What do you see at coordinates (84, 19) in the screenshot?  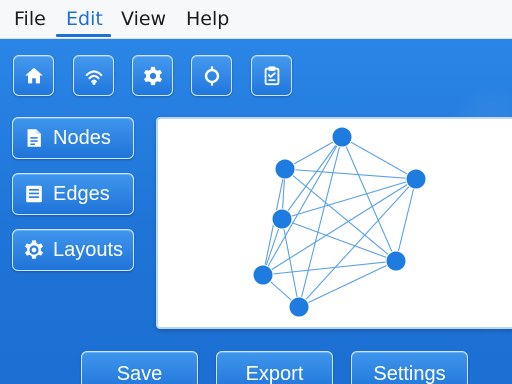 I see `menu-edit: Edit` at bounding box center [84, 19].